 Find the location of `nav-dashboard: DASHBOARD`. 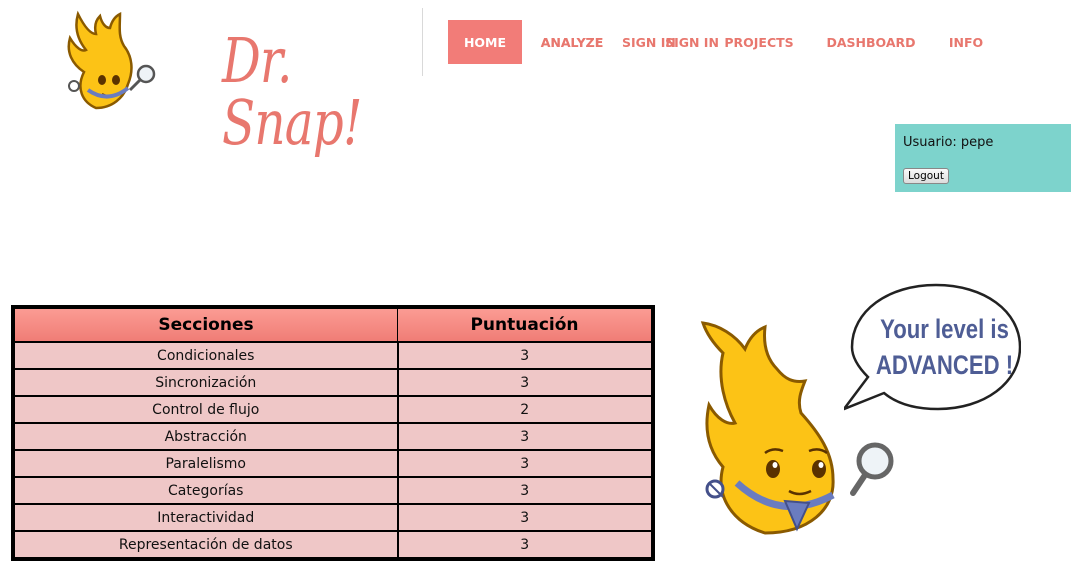

nav-dashboard: DASHBOARD is located at coordinates (871, 42).